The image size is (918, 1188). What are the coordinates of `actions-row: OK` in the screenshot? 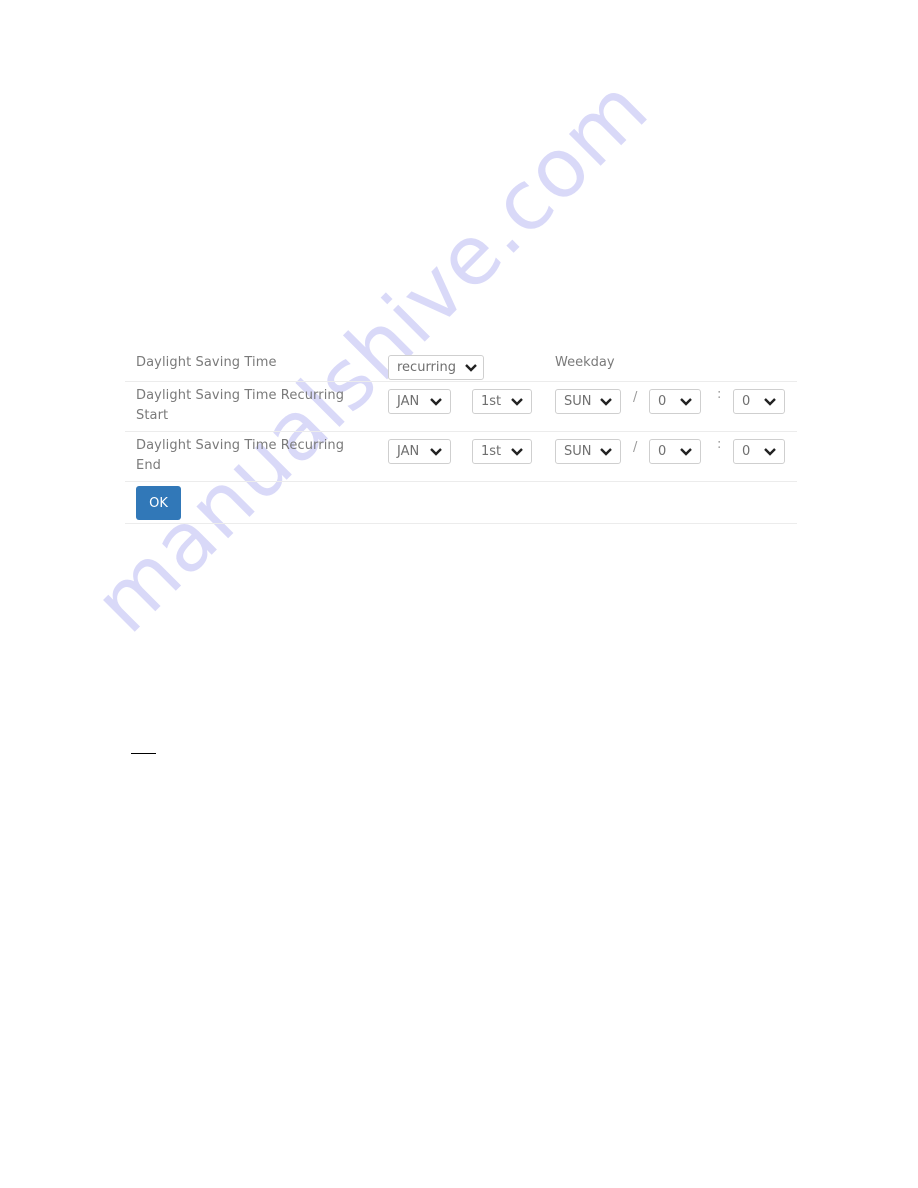 It's located at (461, 503).